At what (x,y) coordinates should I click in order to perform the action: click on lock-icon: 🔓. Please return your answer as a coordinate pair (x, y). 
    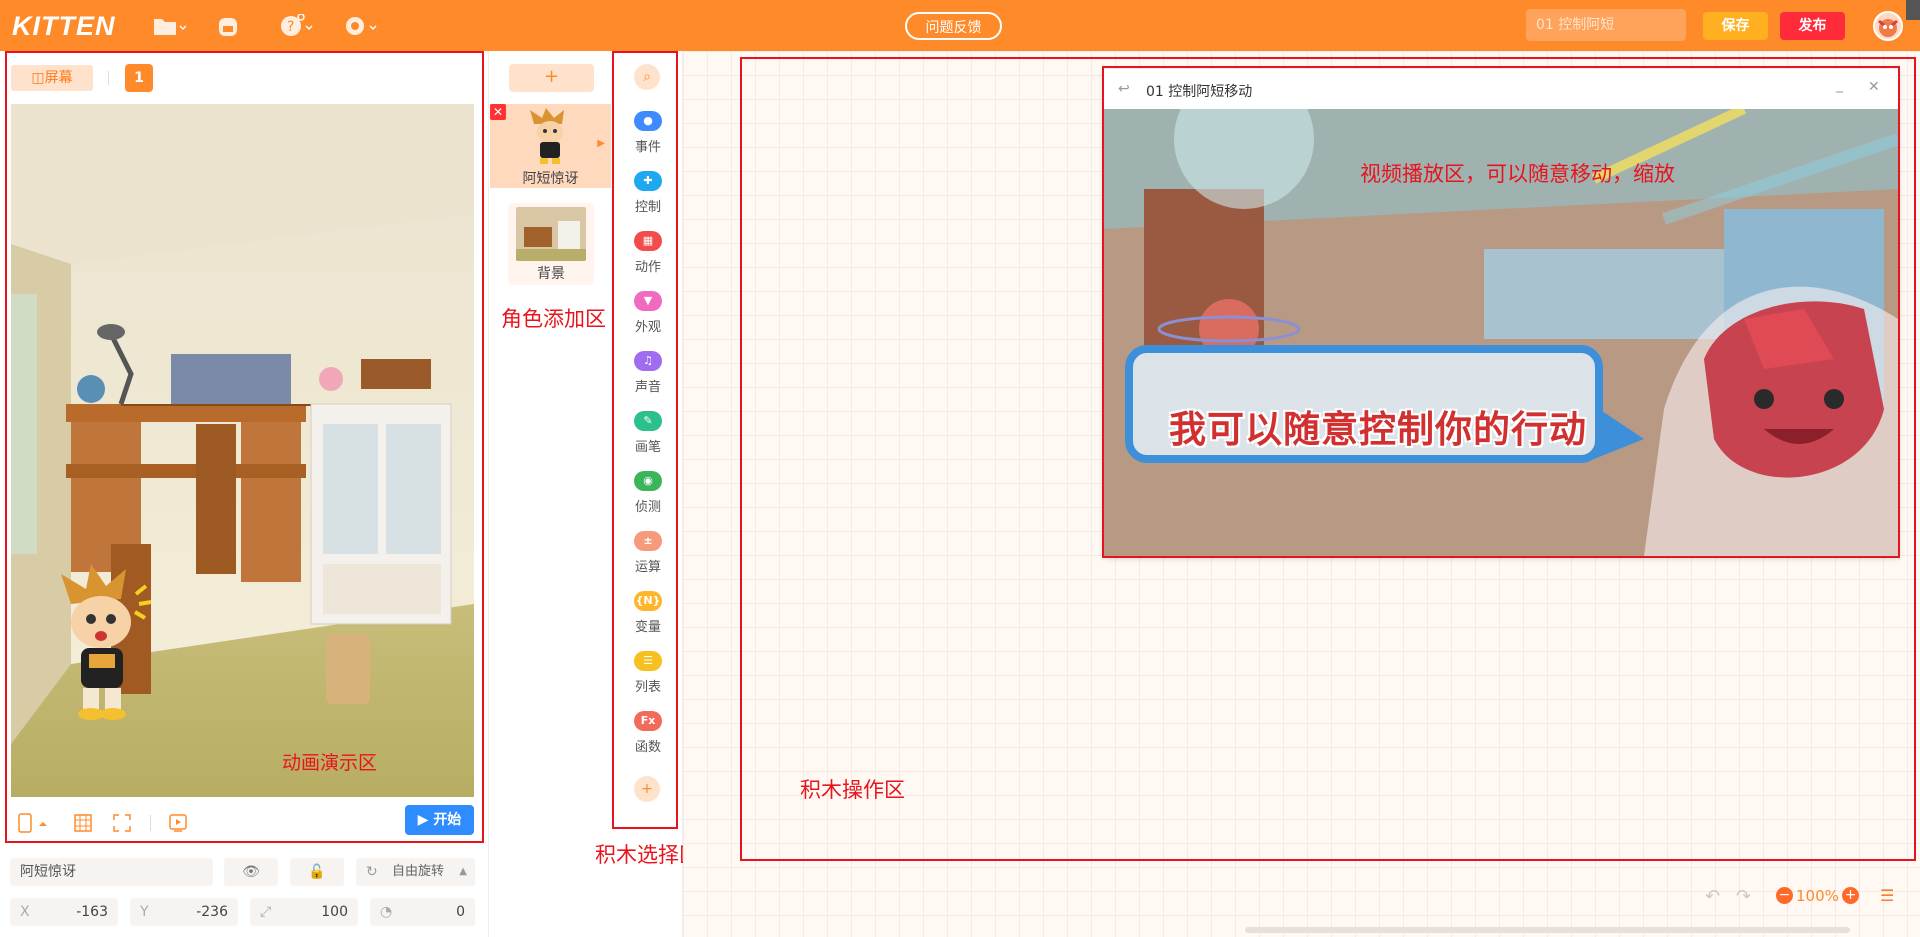
    Looking at the image, I should click on (317, 872).